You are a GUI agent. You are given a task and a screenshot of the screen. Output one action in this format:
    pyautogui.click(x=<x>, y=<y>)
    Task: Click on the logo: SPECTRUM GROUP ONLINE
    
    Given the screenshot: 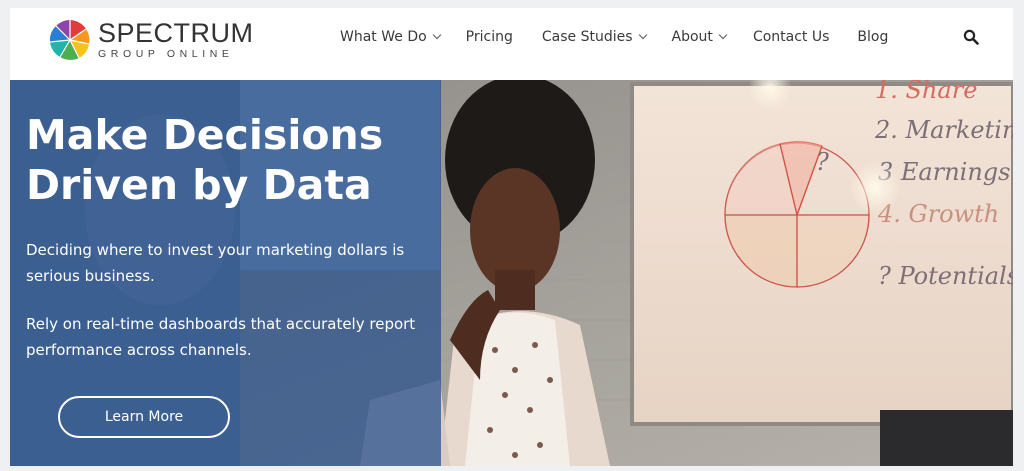 What is the action you would take?
    pyautogui.click(x=151, y=40)
    